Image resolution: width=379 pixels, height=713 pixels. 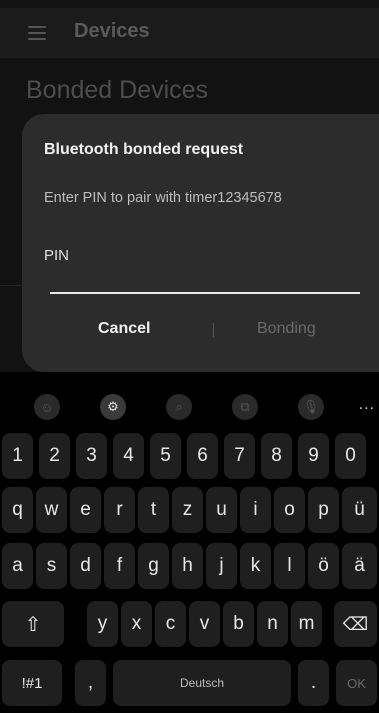 I want to click on search-icon: ⌕, so click(x=179, y=407).